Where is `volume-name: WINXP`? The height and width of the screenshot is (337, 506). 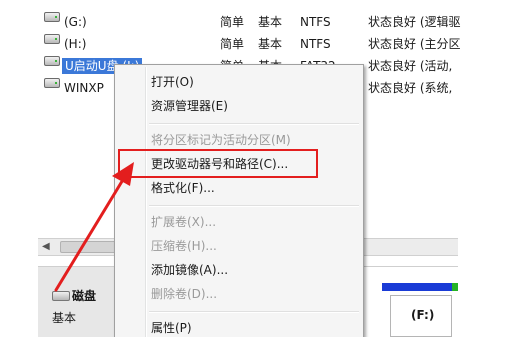 volume-name: WINXP is located at coordinates (84, 88).